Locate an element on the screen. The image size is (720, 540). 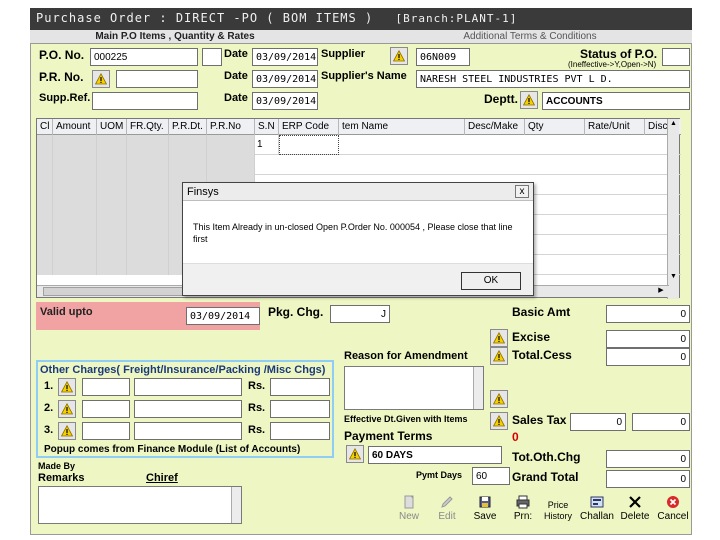
close-icon: x is located at coordinates (522, 191).